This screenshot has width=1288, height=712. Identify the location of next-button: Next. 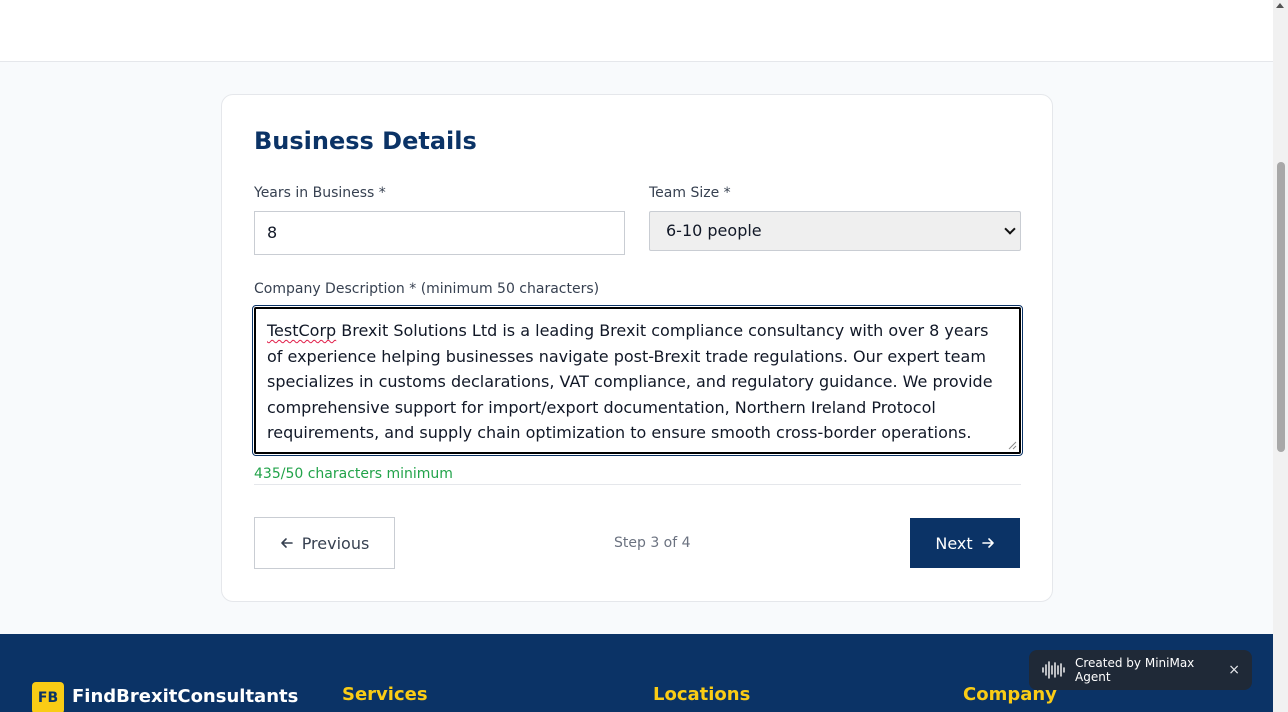
(965, 543).